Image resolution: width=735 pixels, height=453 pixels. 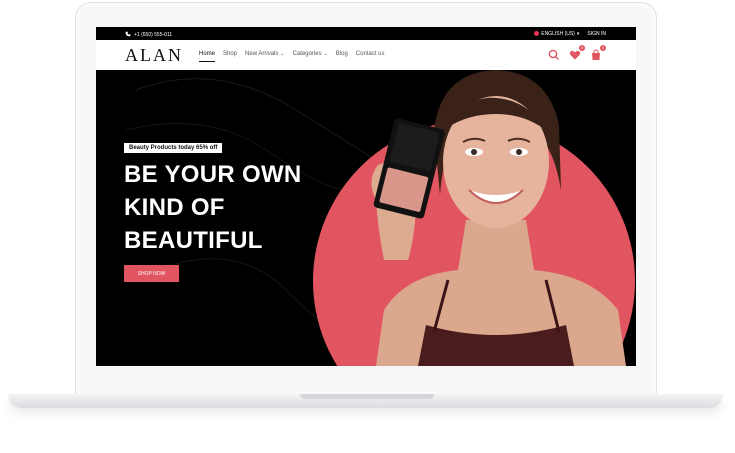 What do you see at coordinates (575, 55) in the screenshot?
I see `heart-icon` at bounding box center [575, 55].